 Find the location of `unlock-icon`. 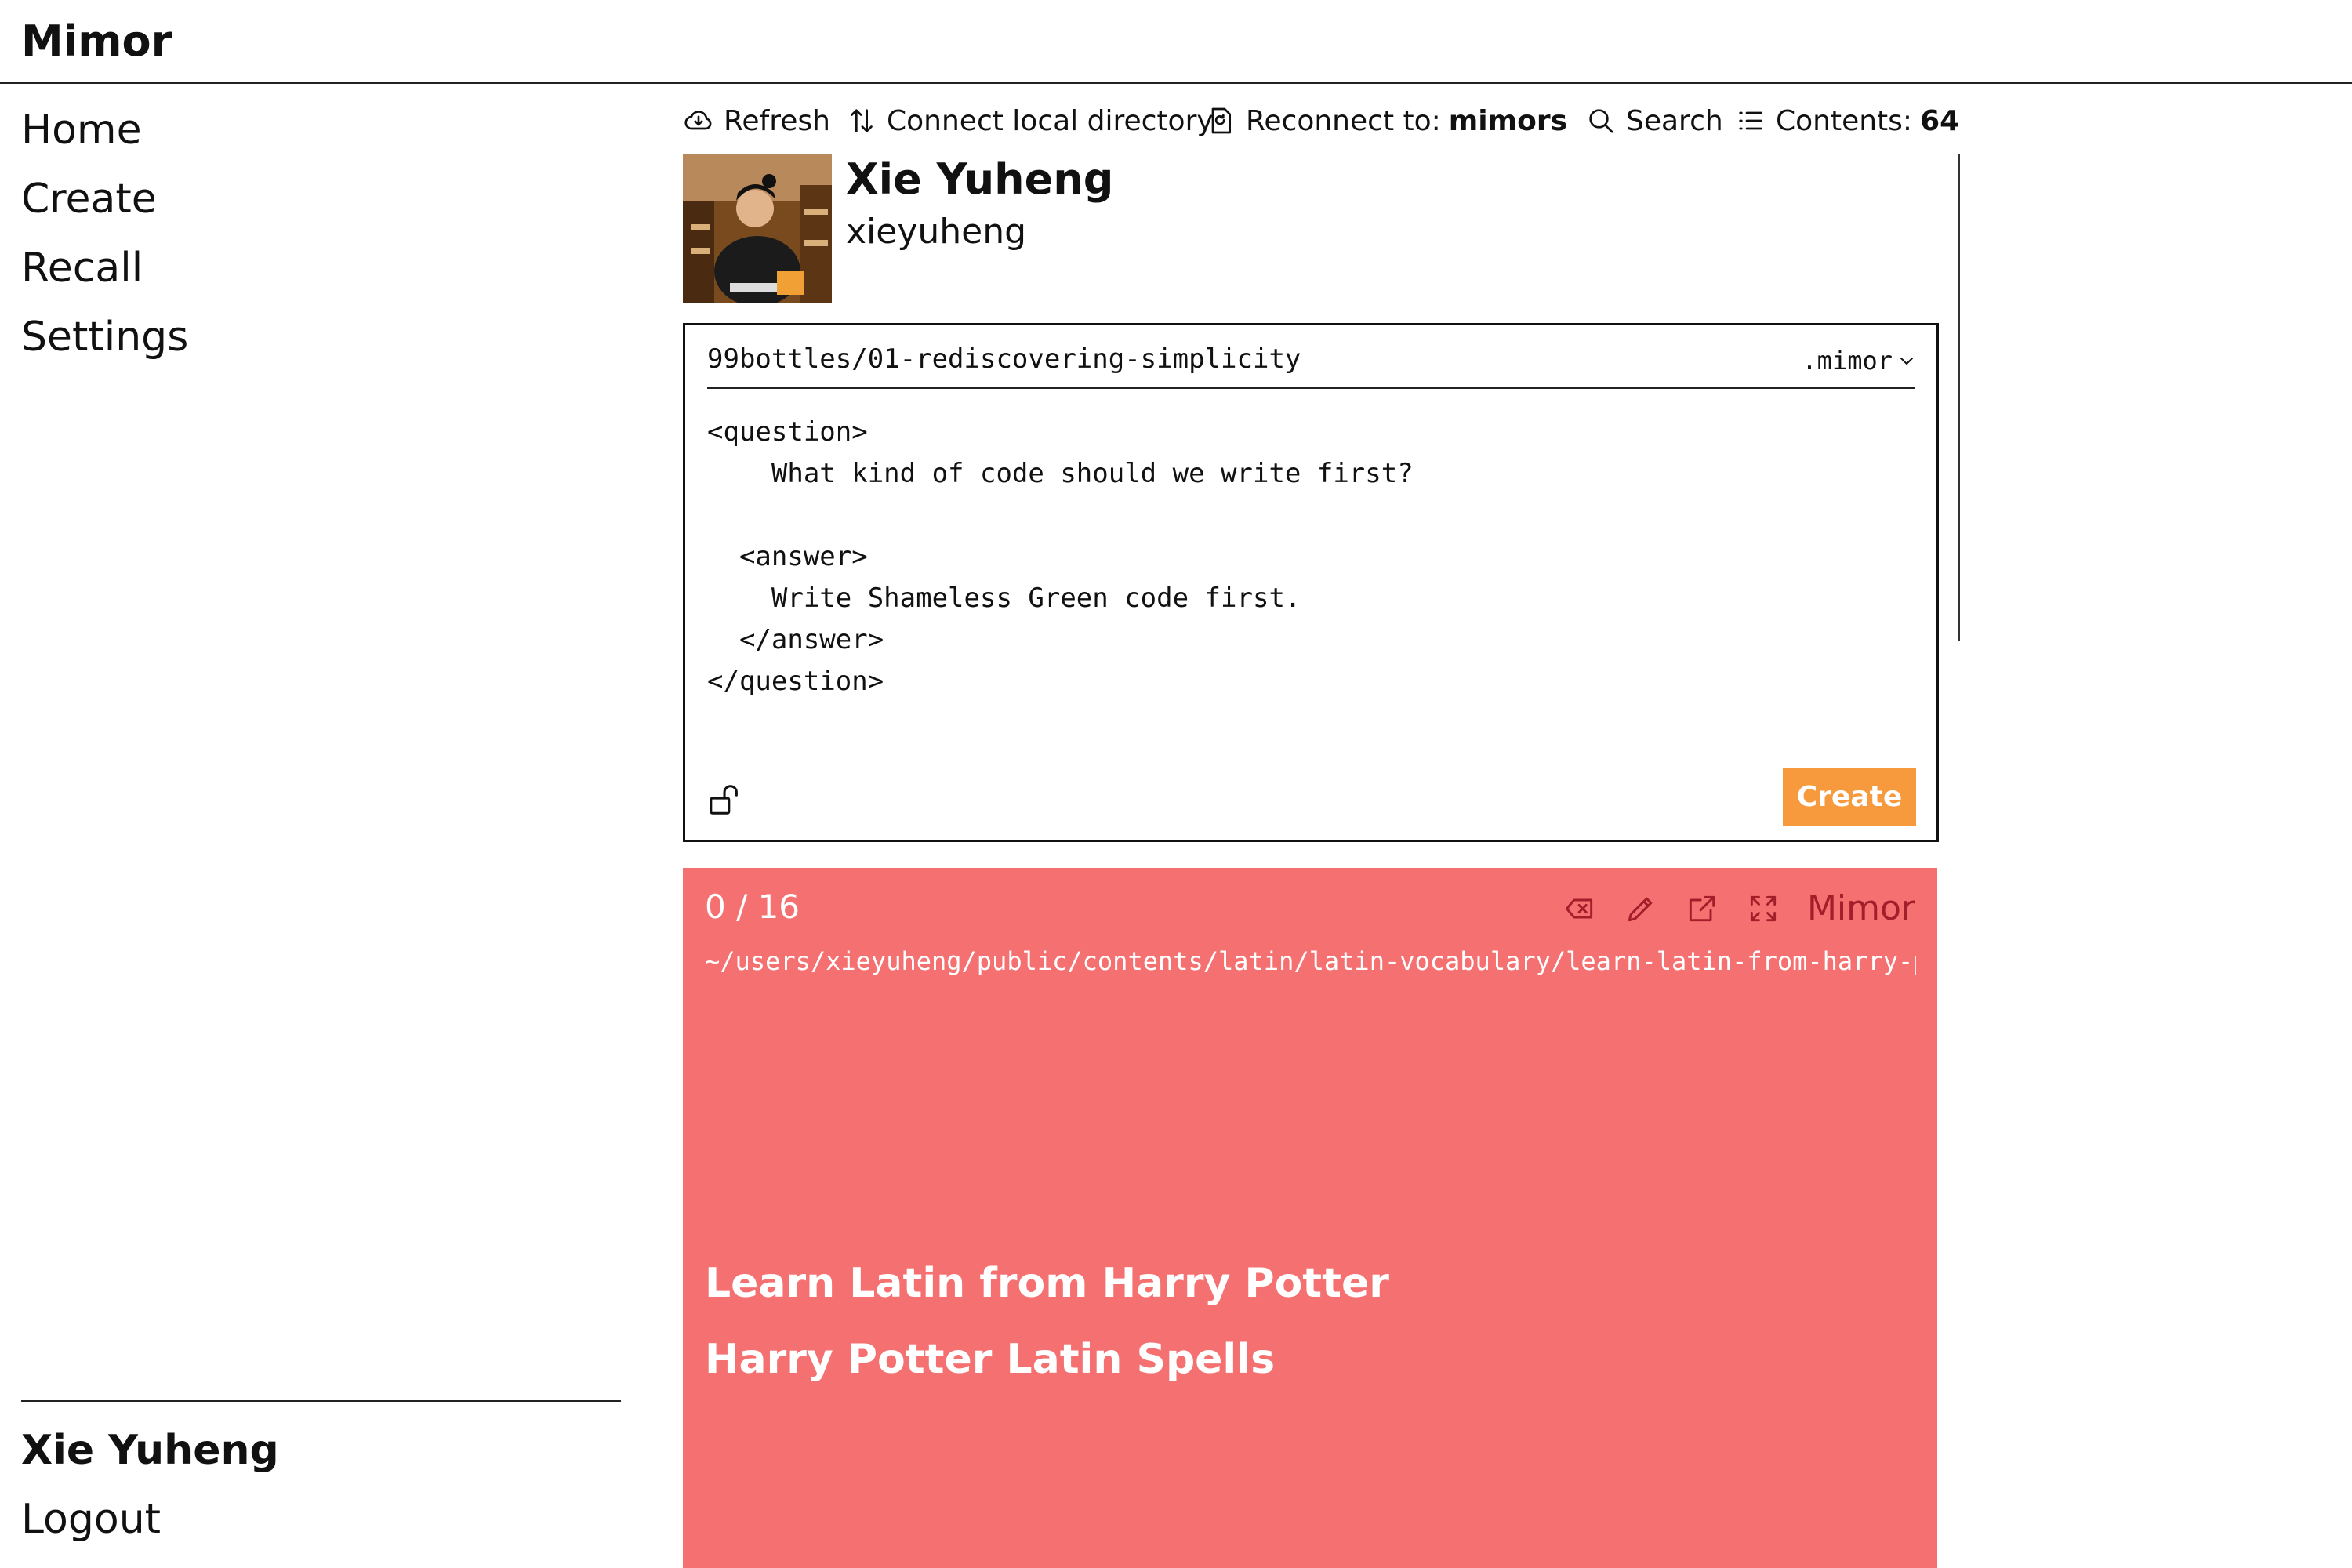

unlock-icon is located at coordinates (725, 800).